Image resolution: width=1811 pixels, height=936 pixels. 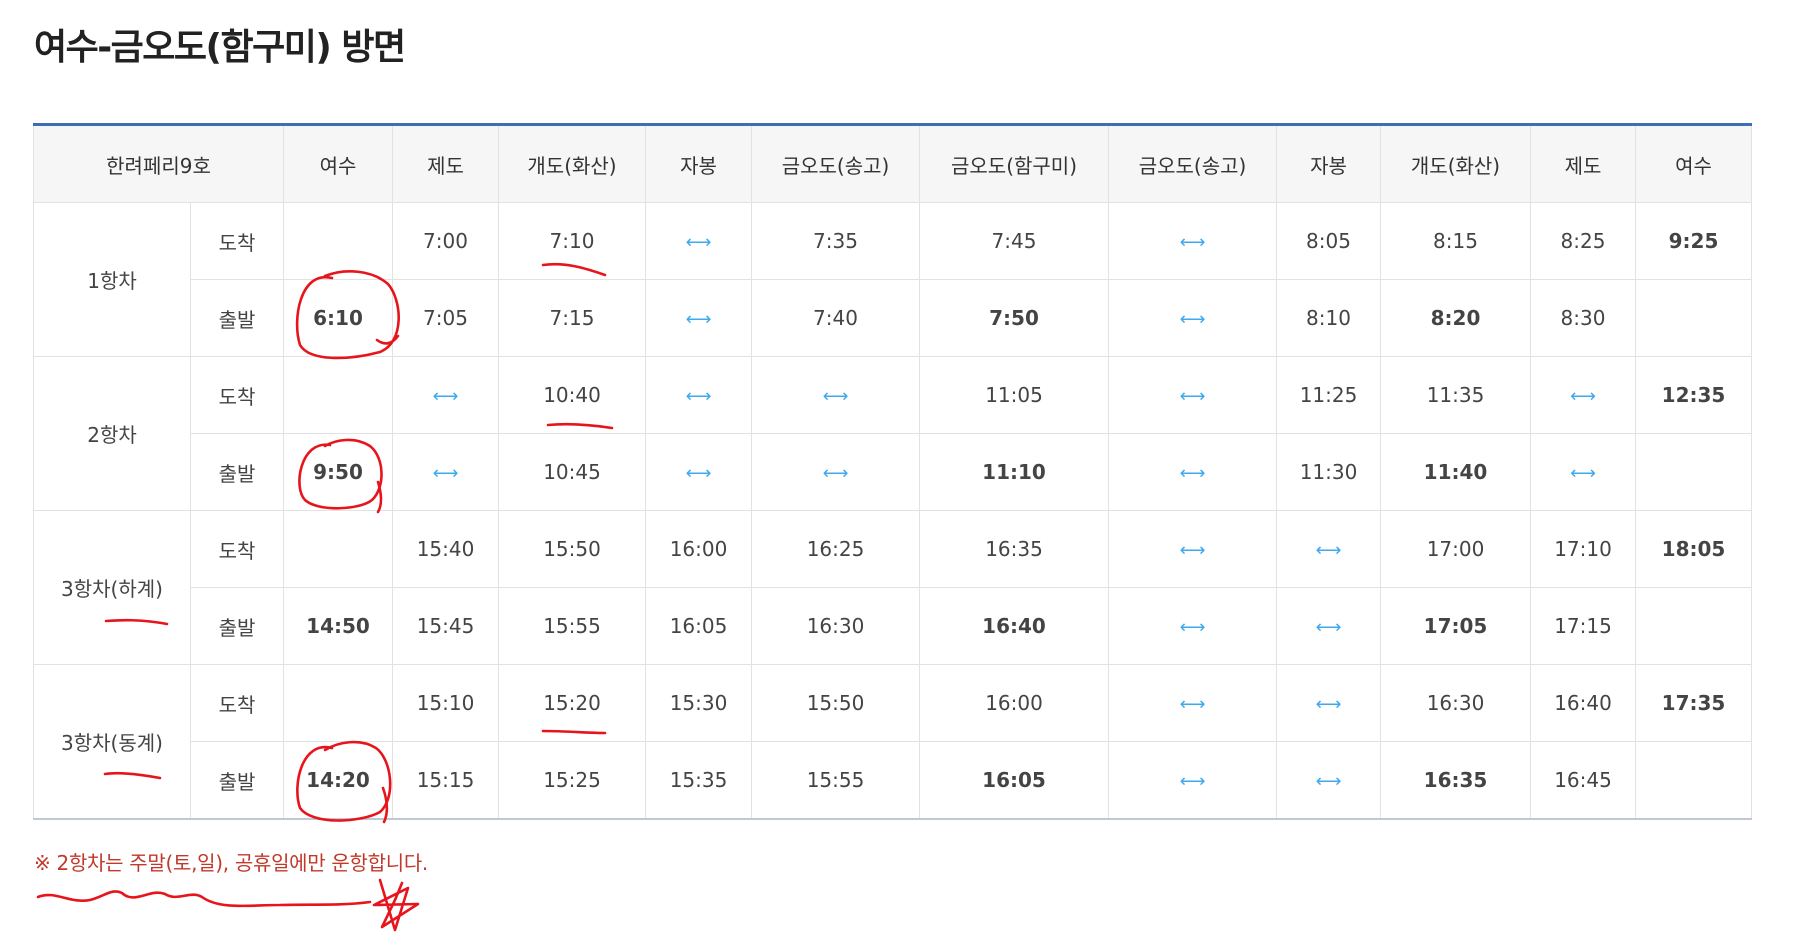 What do you see at coordinates (1456, 780) in the screenshot?
I see `time-cell: 16:35` at bounding box center [1456, 780].